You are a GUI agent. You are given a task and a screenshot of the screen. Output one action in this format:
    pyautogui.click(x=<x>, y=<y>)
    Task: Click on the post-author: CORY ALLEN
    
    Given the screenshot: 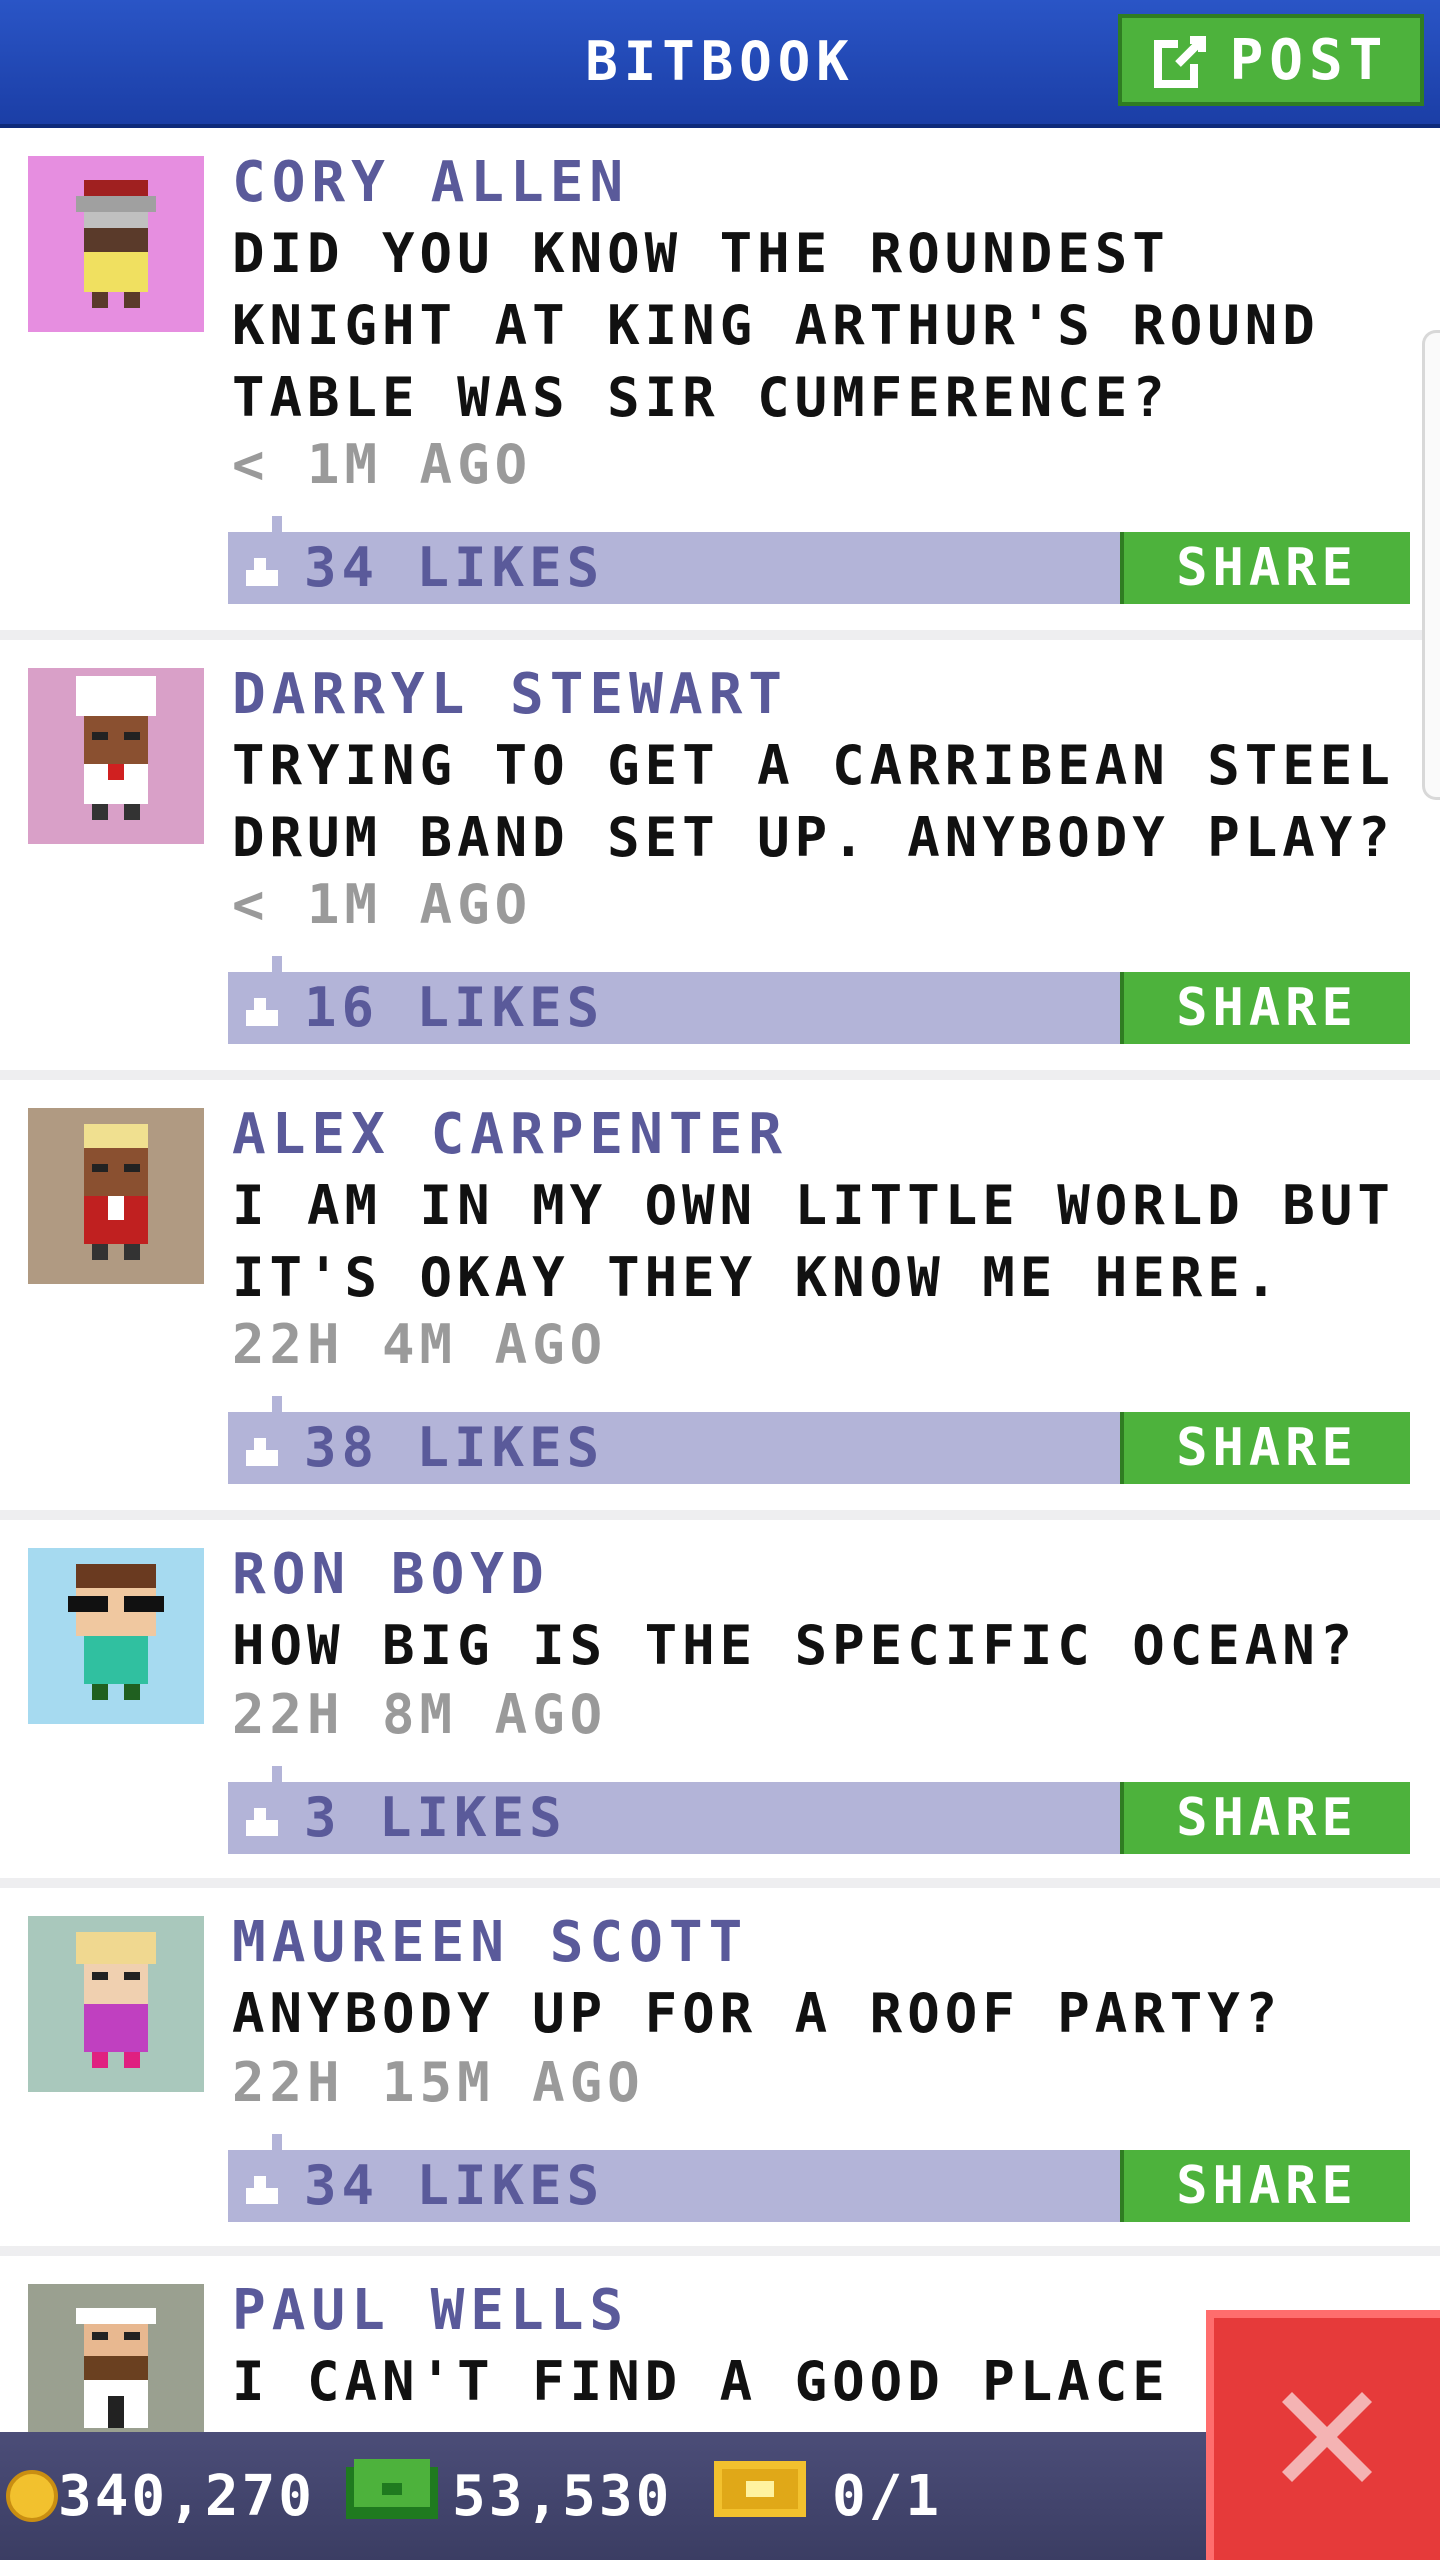 What is the action you would take?
    pyautogui.click(x=822, y=183)
    